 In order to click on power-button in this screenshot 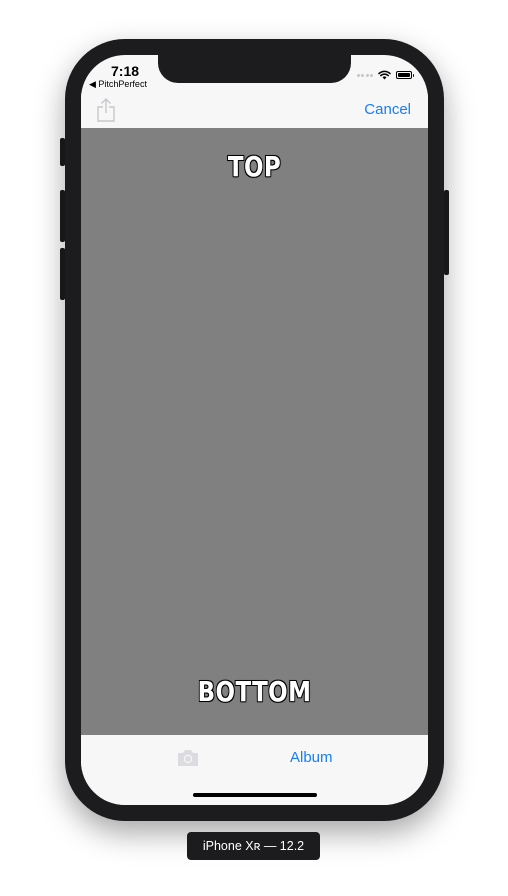, I will do `click(446, 232)`.